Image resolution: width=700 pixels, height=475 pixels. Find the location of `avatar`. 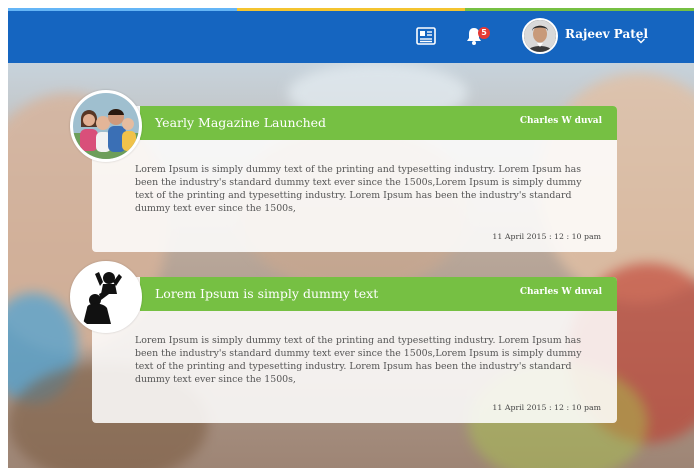

avatar is located at coordinates (540, 36).